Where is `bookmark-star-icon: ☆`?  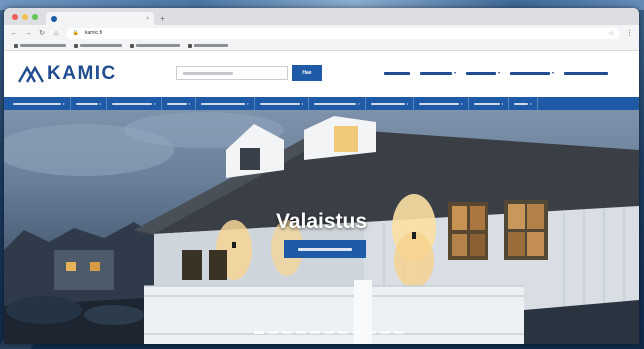 bookmark-star-icon: ☆ is located at coordinates (611, 33).